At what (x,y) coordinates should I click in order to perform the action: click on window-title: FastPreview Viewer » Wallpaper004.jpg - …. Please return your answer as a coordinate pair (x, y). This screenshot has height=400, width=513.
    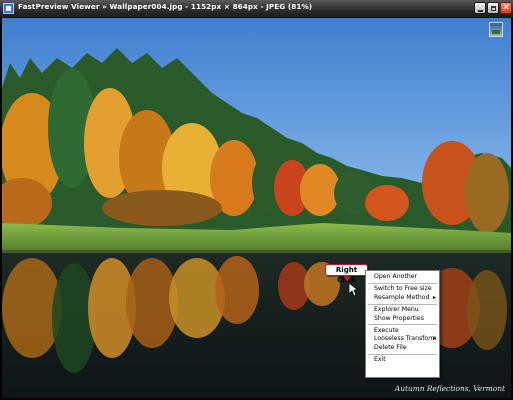
    Looking at the image, I should click on (165, 6).